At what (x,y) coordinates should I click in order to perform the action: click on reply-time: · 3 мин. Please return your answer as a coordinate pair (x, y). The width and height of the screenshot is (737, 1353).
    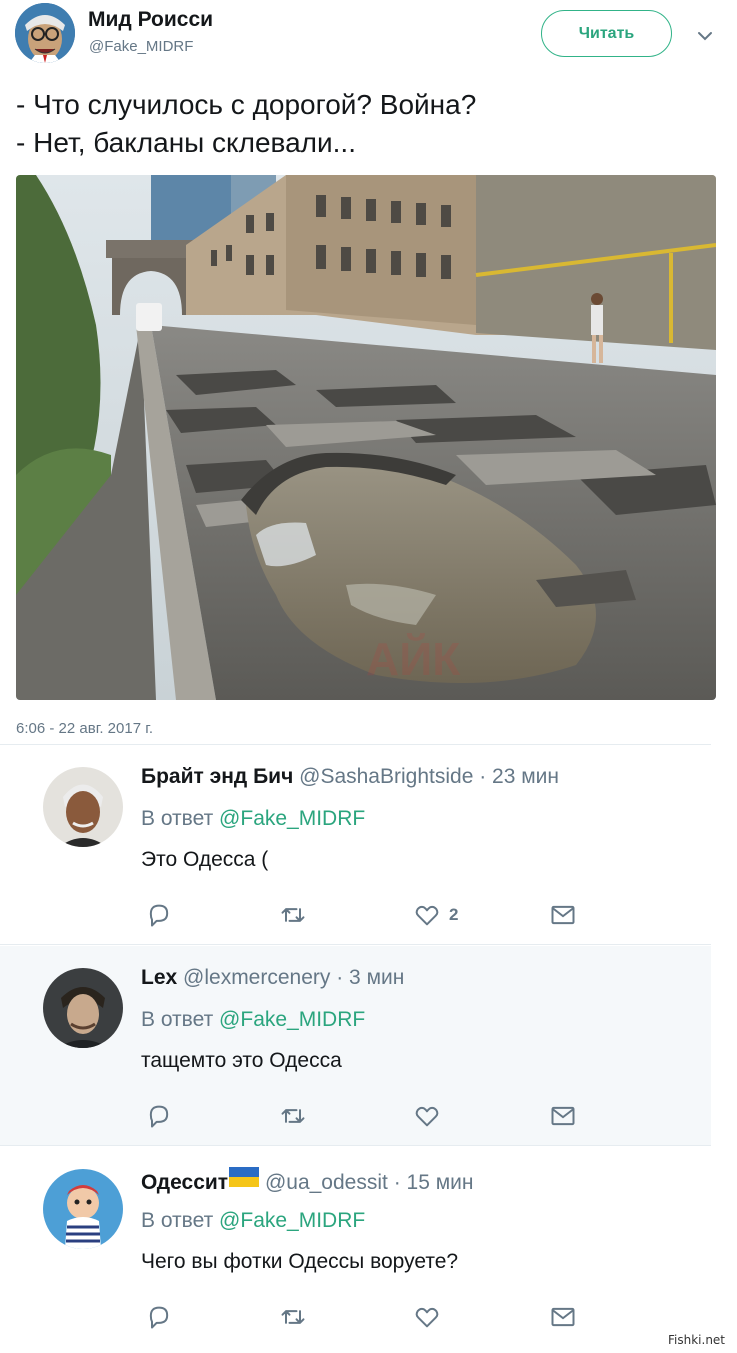
    Looking at the image, I should click on (370, 977).